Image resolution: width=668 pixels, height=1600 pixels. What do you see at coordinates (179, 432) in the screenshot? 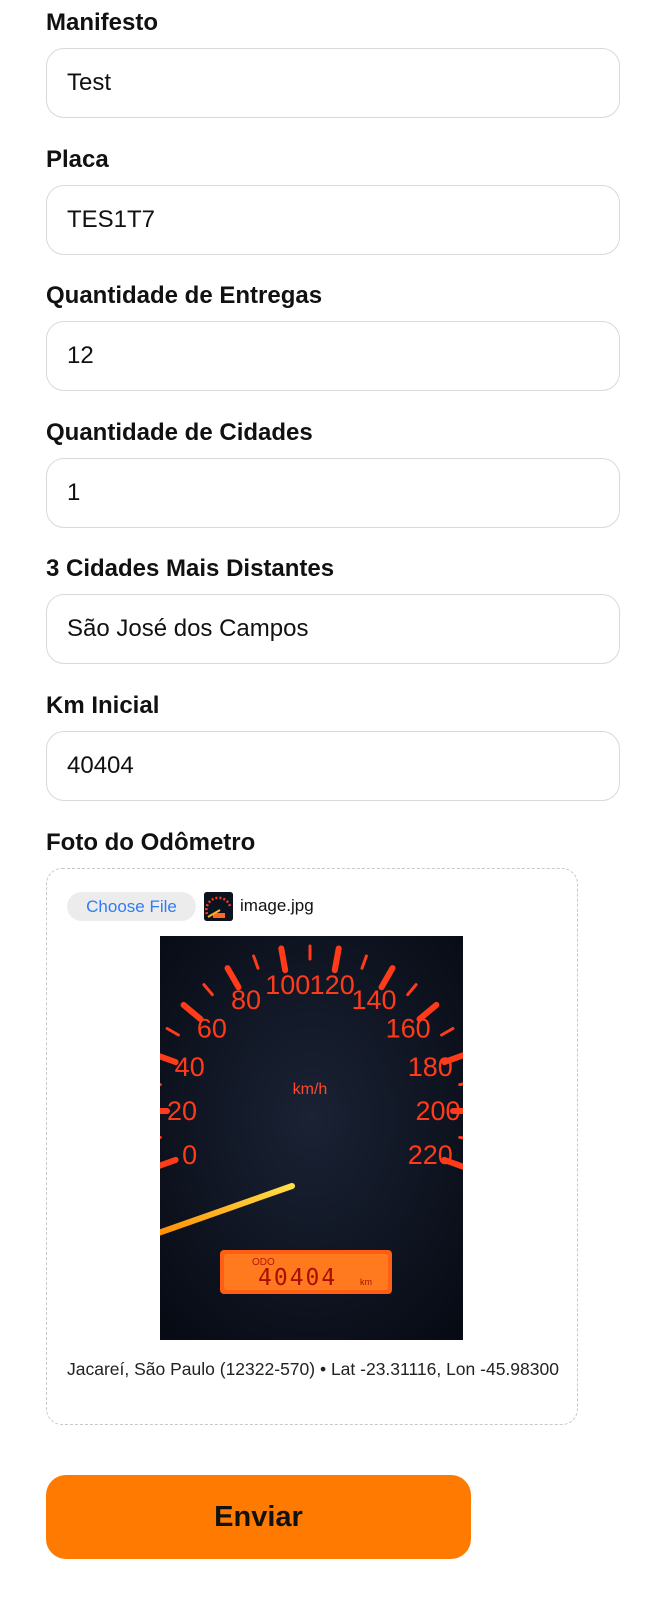
I see `cidades-label: Quantidade de Cidades` at bounding box center [179, 432].